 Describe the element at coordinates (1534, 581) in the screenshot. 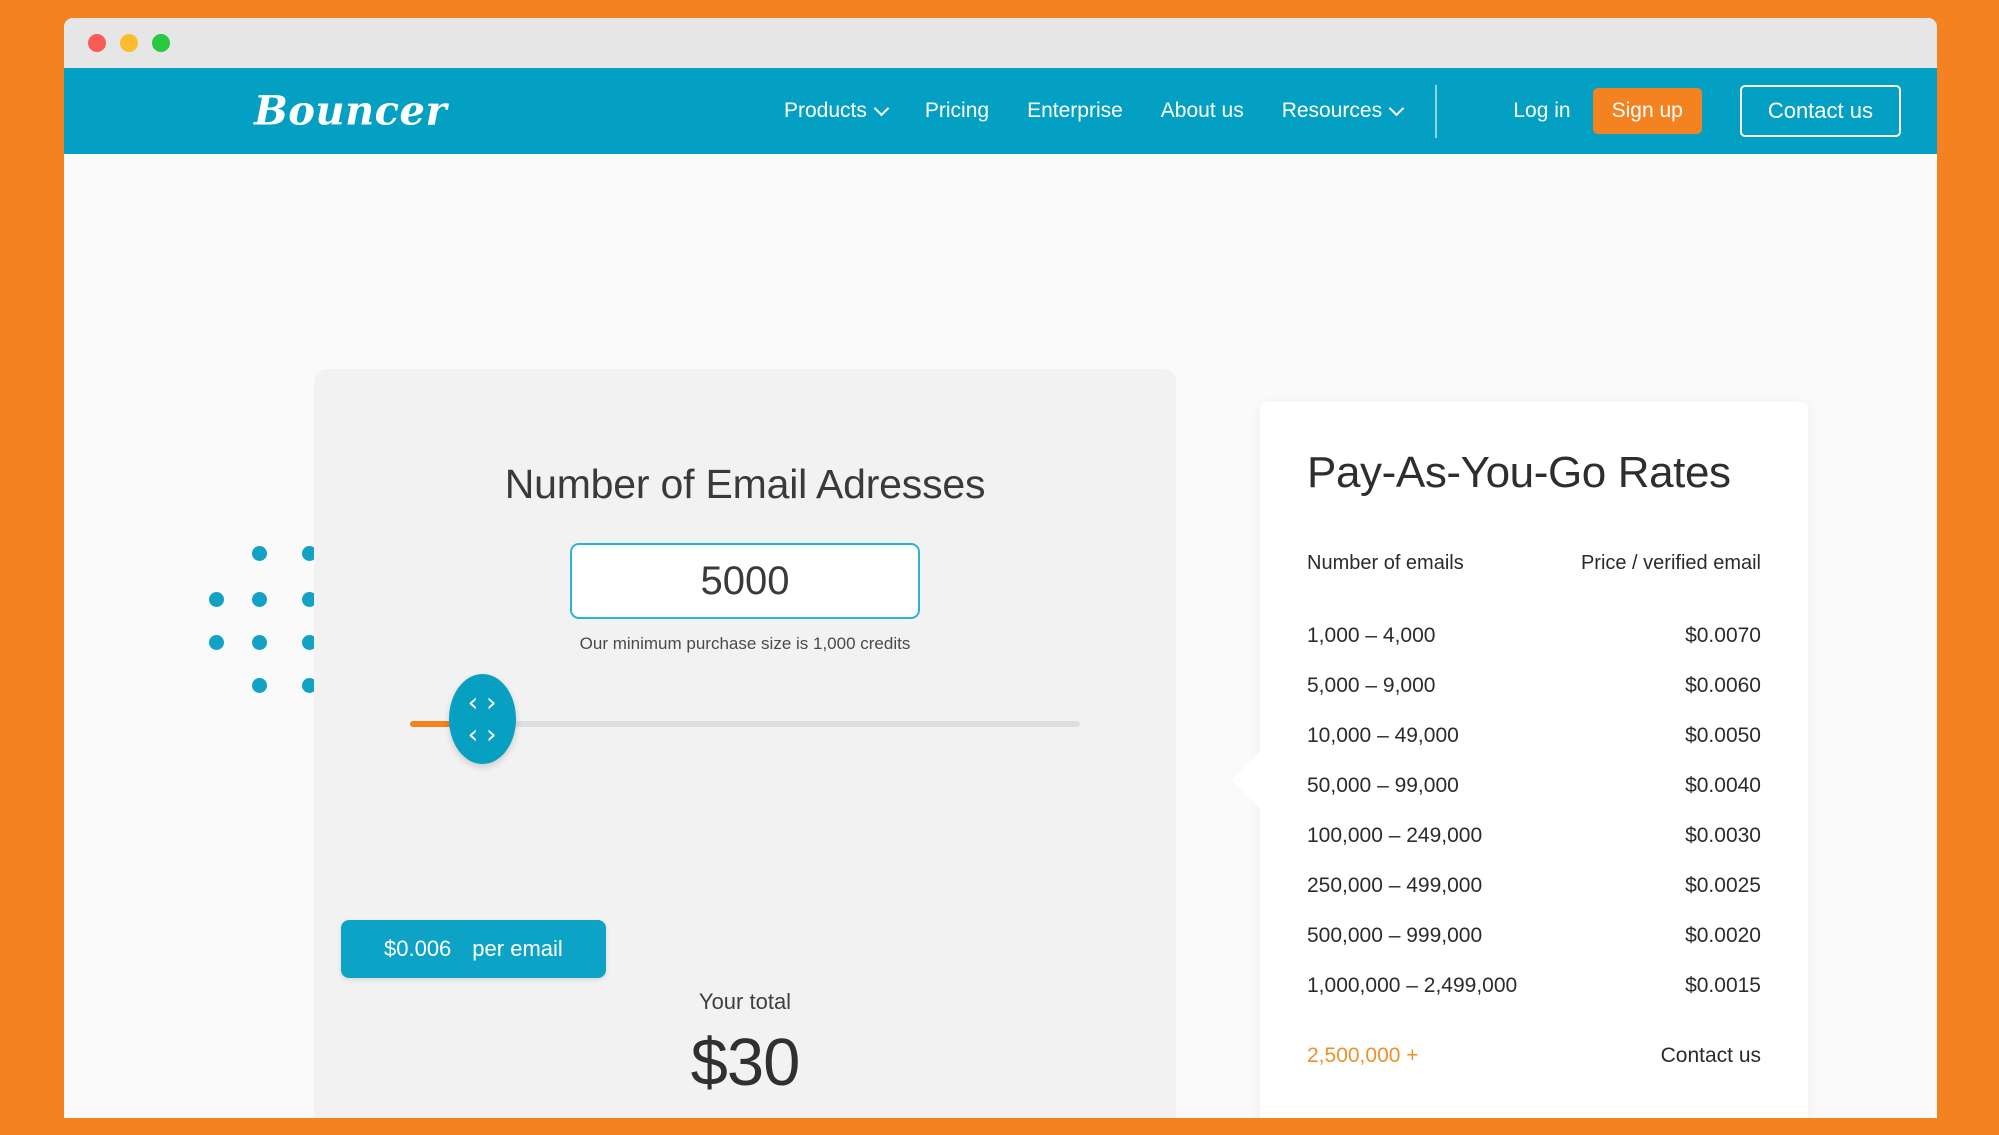

I see `table-header-row: Number of emails Price / verified email` at that location.